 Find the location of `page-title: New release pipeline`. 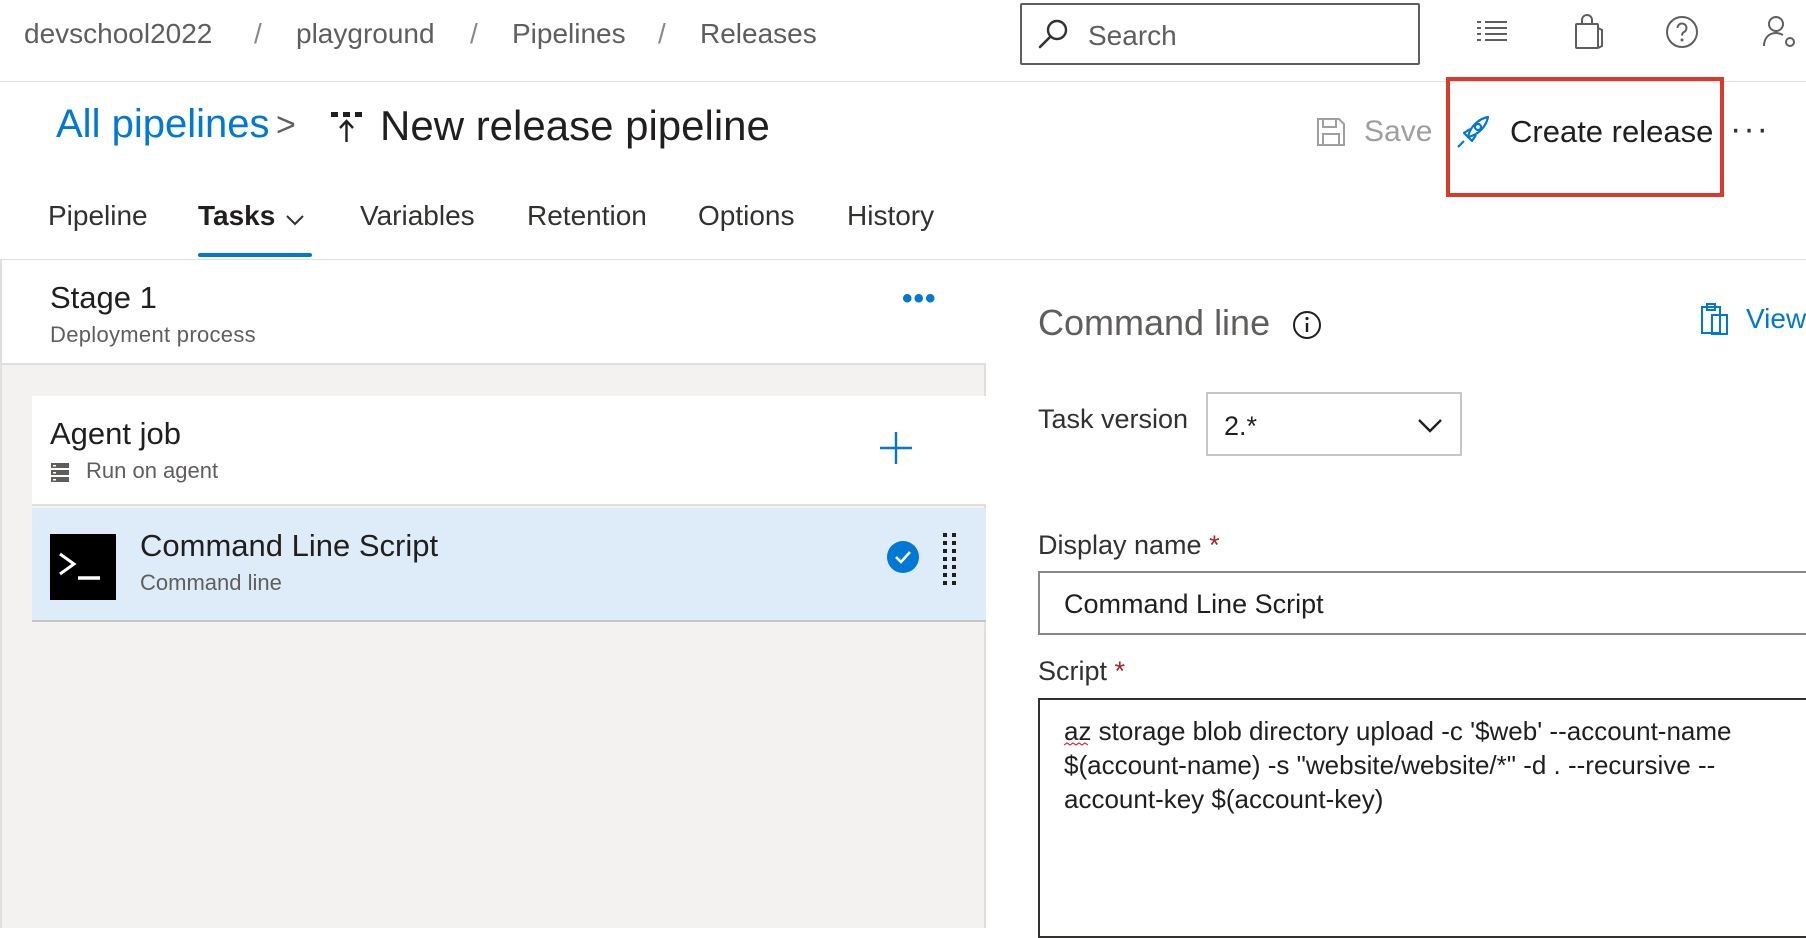

page-title: New release pipeline is located at coordinates (575, 125).